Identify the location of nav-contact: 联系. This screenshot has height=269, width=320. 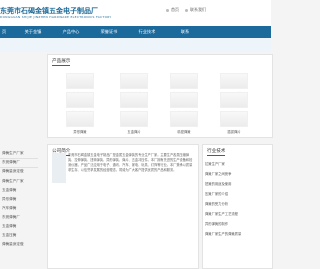
(185, 32).